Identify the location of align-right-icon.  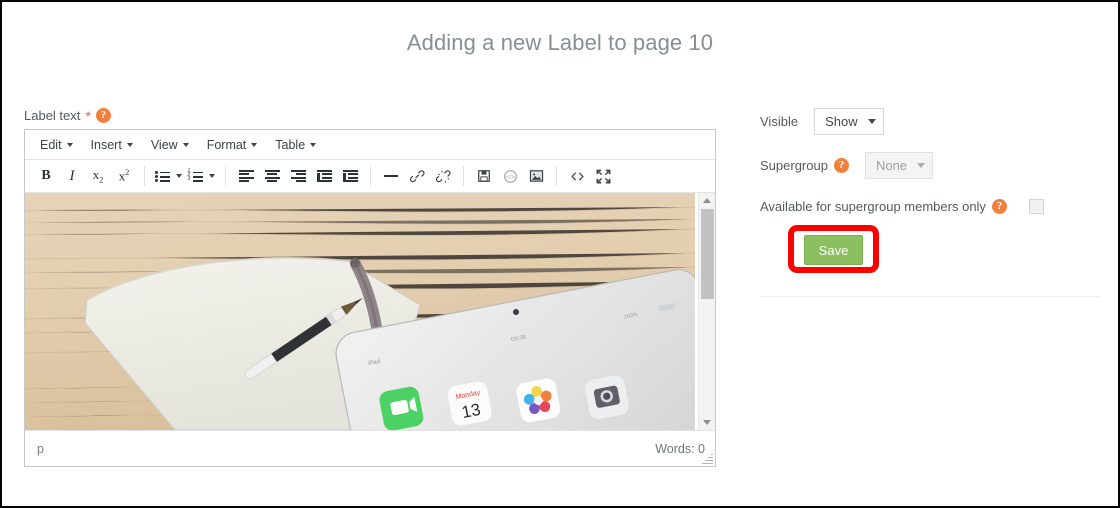
(298, 176).